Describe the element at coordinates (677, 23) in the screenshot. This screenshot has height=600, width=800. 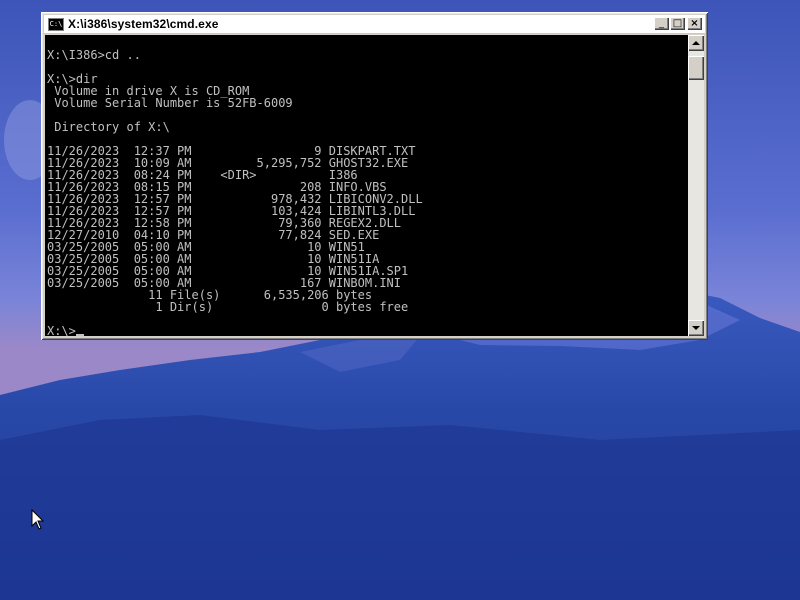
I see `maximize-button: □` at that location.